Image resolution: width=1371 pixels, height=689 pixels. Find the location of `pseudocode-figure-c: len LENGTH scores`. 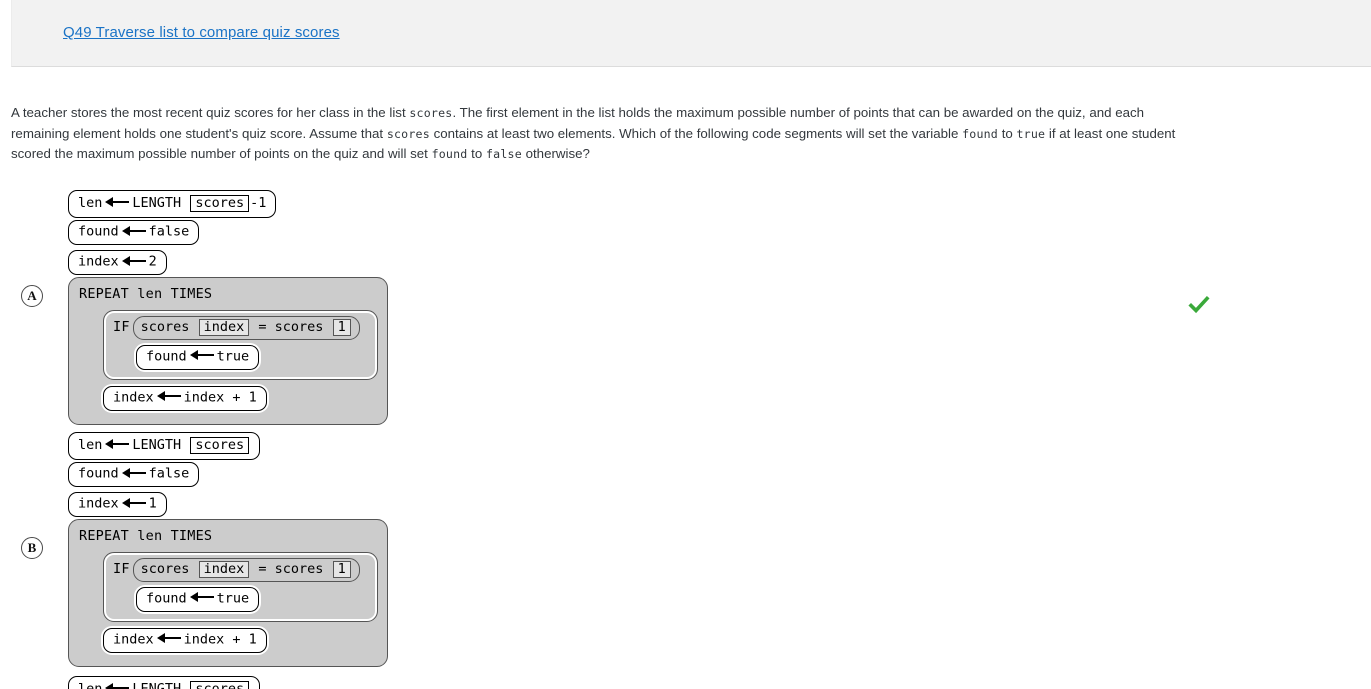

pseudocode-figure-c: len LENGTH scores is located at coordinates (164, 682).